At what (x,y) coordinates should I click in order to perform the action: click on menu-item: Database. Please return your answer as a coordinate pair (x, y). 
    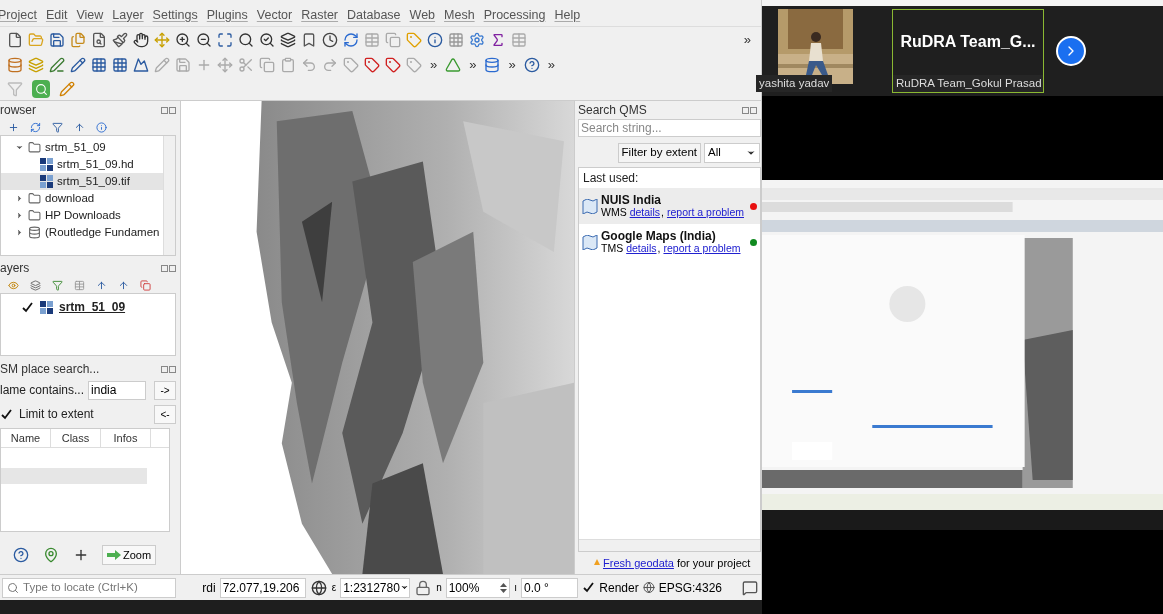
    Looking at the image, I should click on (374, 15).